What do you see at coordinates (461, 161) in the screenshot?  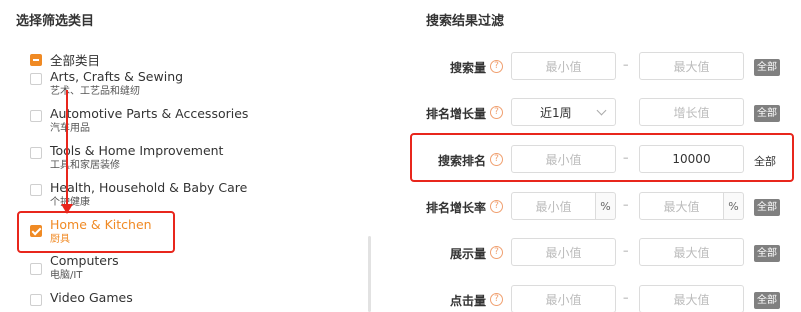 I see `filter-label-search-rank: 搜索排名` at bounding box center [461, 161].